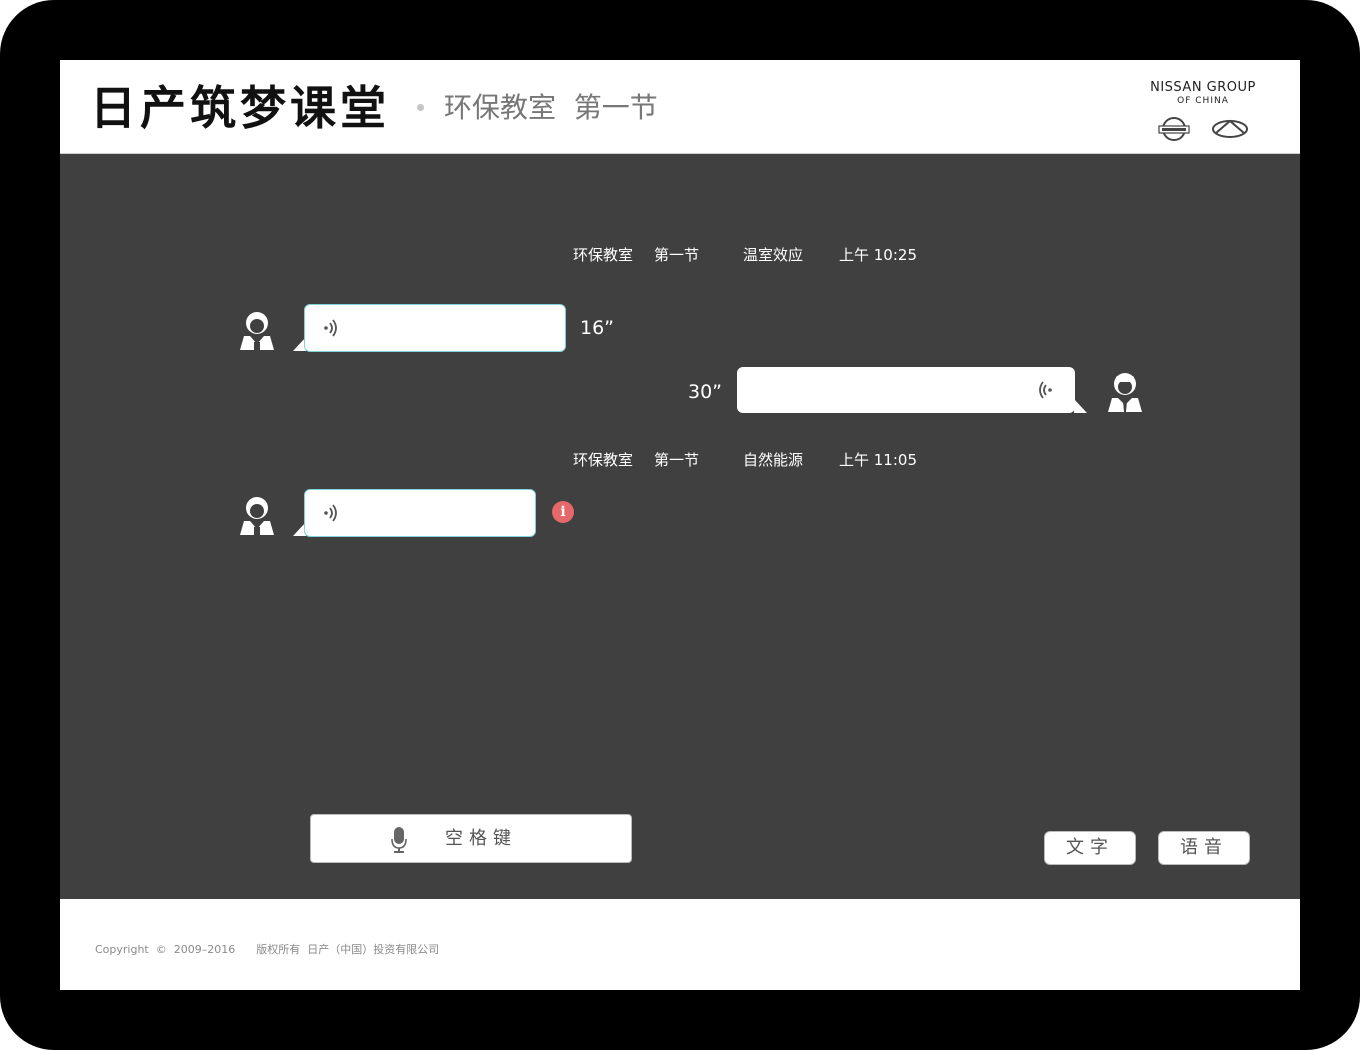  Describe the element at coordinates (878, 255) in the screenshot. I see `session-time: 上午 10:25` at that location.